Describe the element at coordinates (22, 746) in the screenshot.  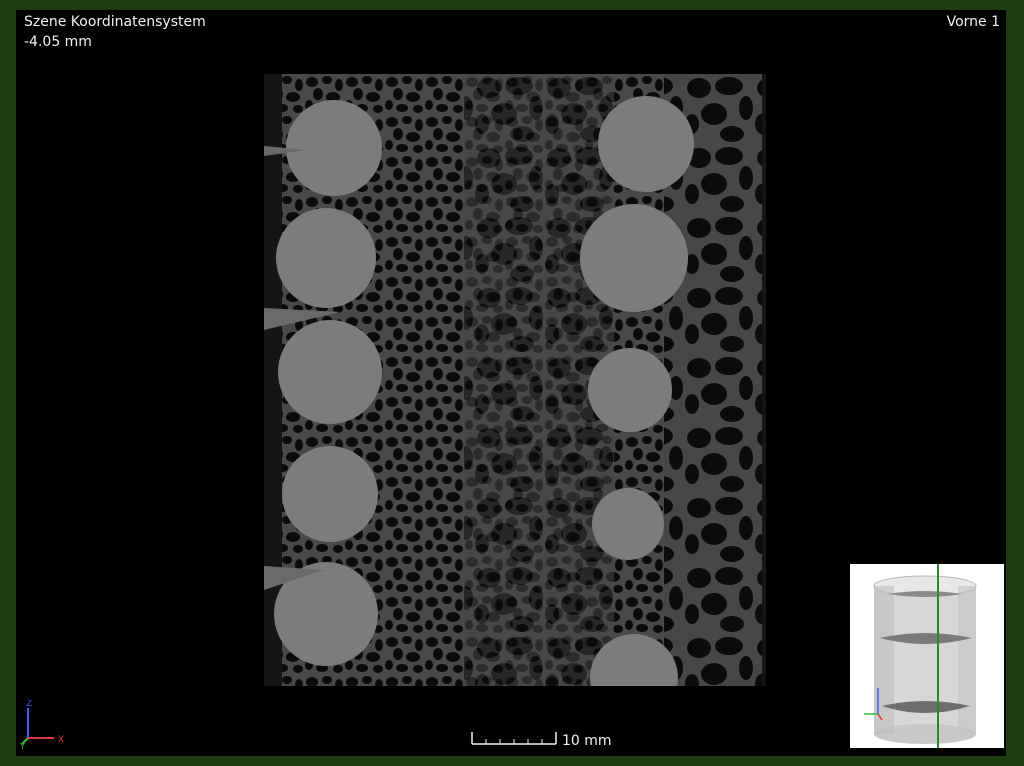
I see `axis-y-label: Y` at that location.